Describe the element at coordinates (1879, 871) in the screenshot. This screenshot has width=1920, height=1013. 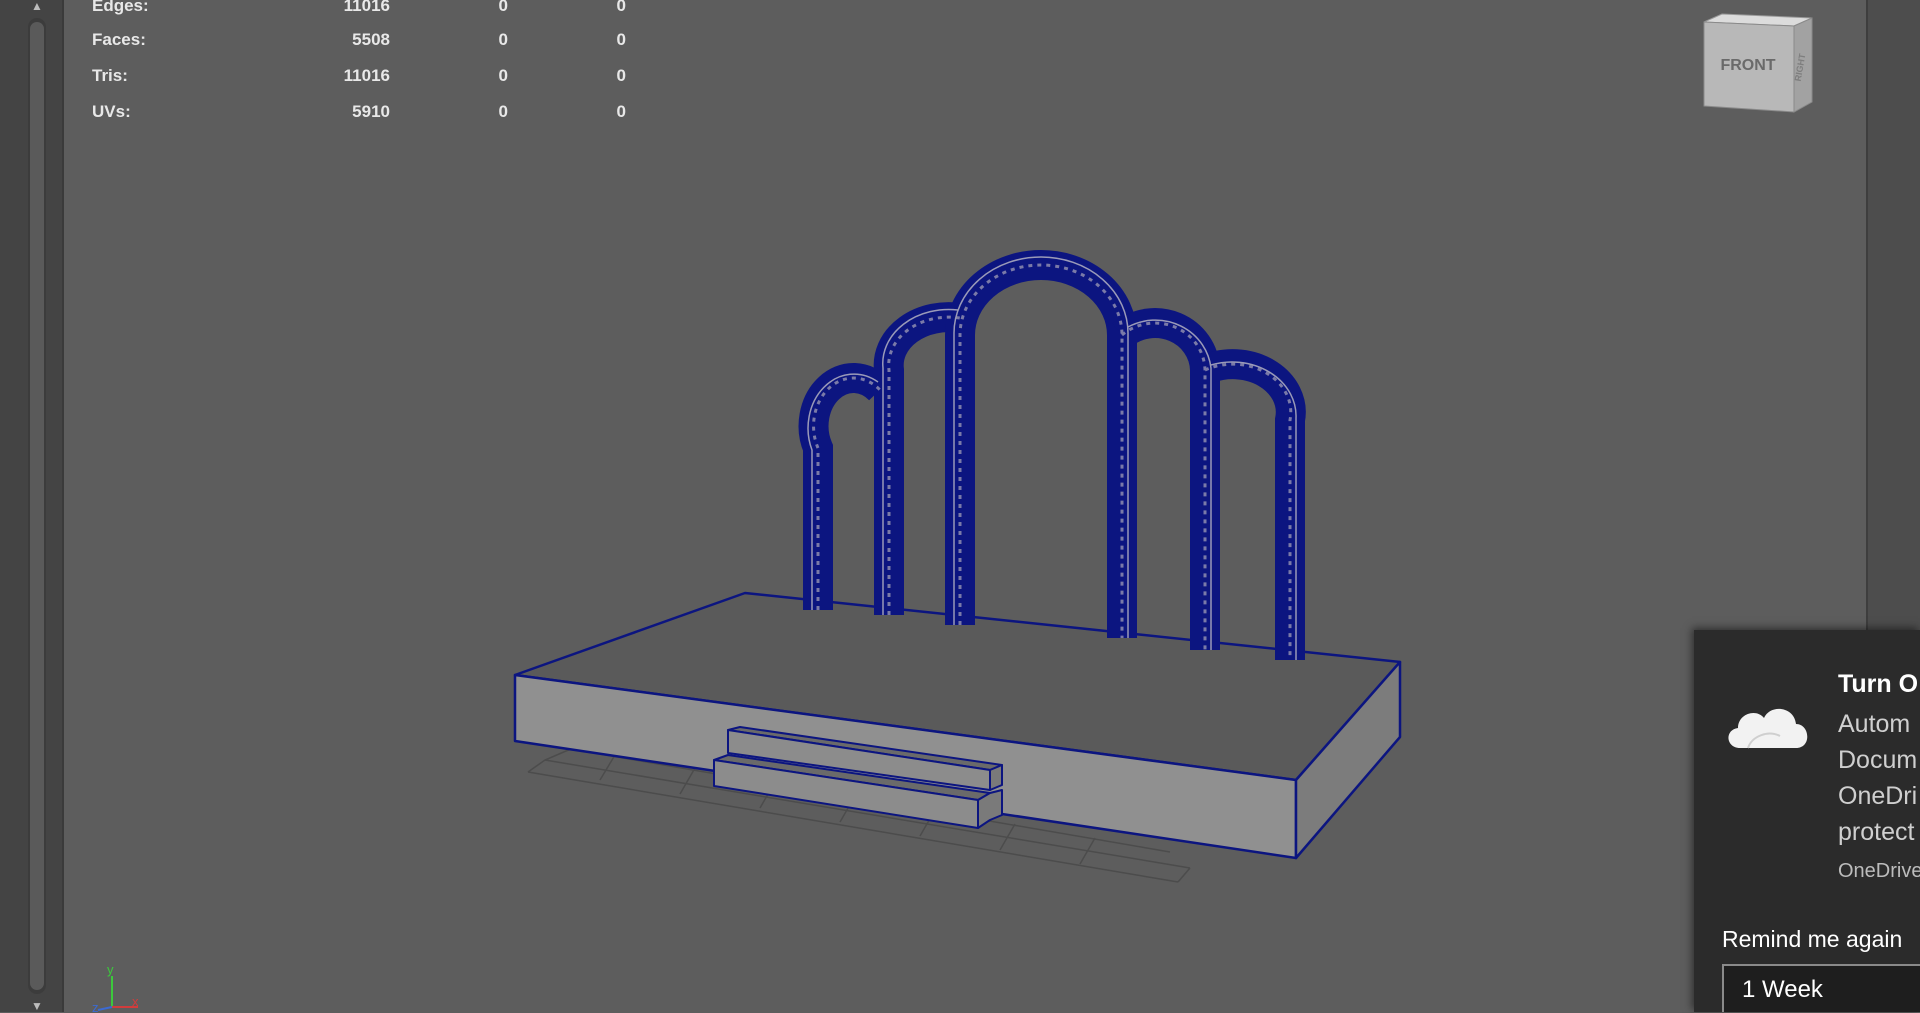
I see `notification-app-name: OneDrive` at that location.